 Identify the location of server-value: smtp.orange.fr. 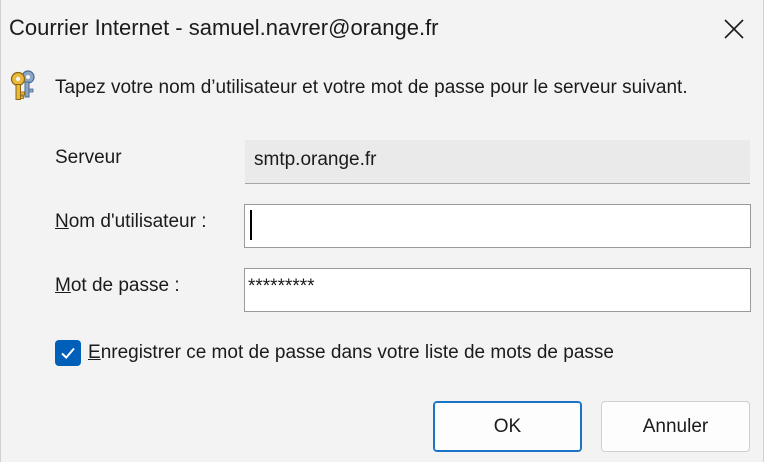
(497, 162).